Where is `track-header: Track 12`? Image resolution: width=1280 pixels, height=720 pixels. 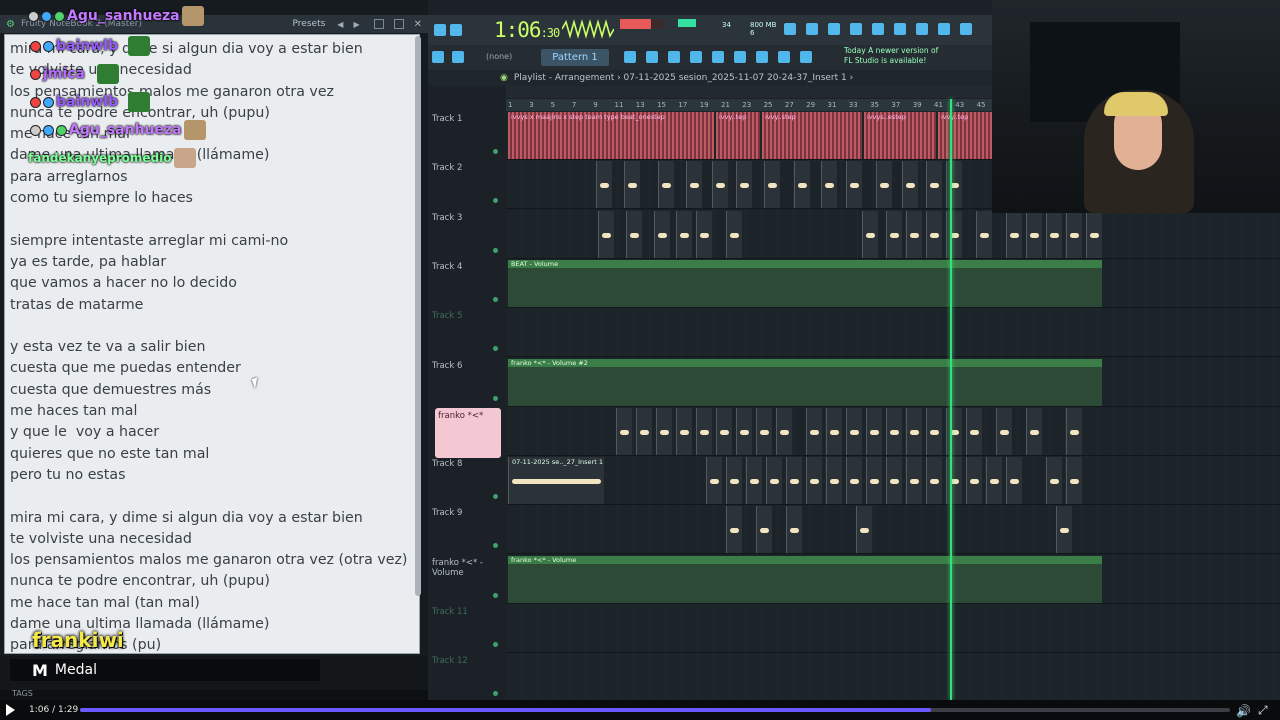
track-header: Track 12 is located at coordinates (466, 677).